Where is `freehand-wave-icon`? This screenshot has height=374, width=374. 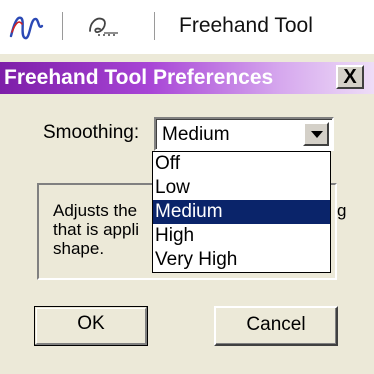 freehand-wave-icon is located at coordinates (27, 27).